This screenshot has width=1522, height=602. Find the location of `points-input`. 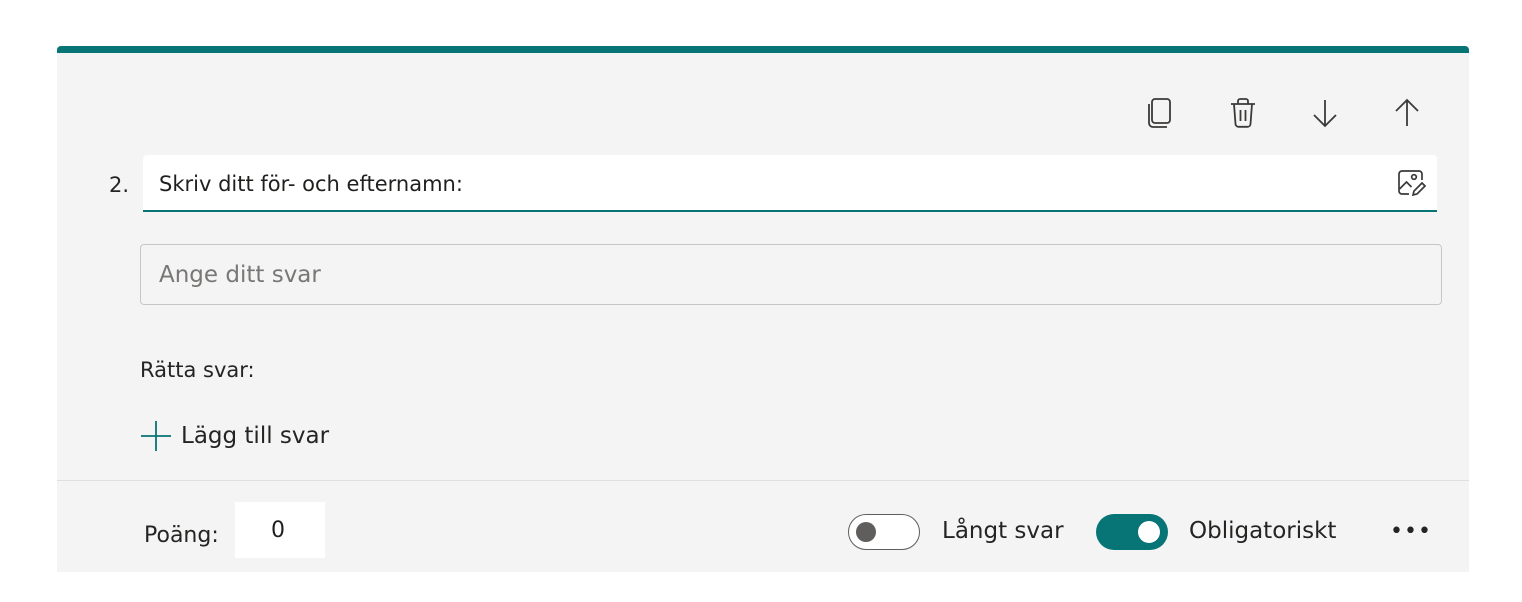

points-input is located at coordinates (280, 530).